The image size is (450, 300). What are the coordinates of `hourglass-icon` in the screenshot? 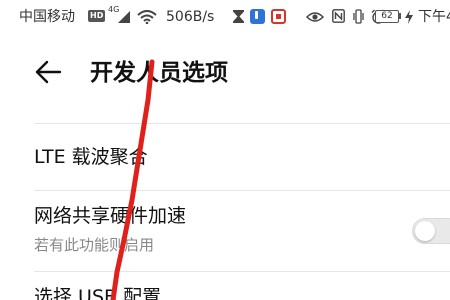 It's located at (238, 16).